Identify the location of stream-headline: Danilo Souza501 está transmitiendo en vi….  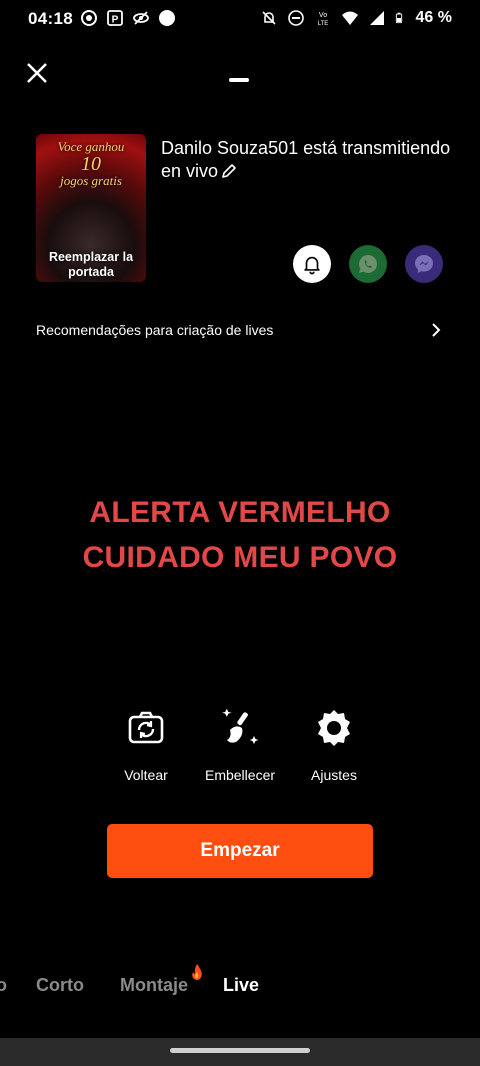
(306, 160).